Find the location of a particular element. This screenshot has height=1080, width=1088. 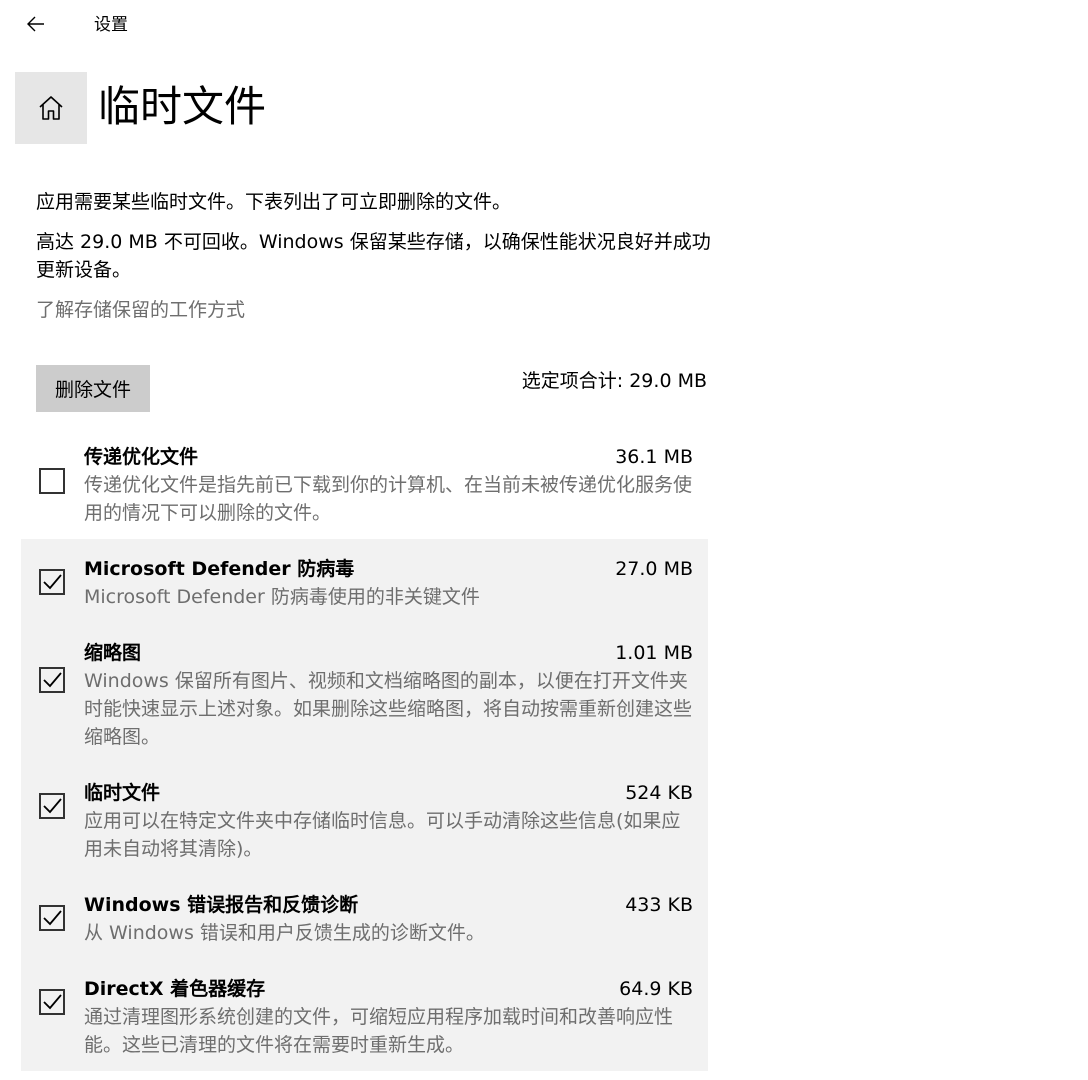

page-title: 临时文件 is located at coordinates (182, 106).